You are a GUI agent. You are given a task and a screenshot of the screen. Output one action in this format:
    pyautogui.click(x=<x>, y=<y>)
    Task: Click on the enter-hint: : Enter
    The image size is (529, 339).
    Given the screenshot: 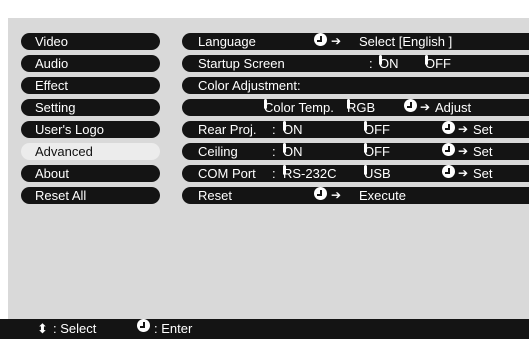 What is the action you would take?
    pyautogui.click(x=173, y=328)
    